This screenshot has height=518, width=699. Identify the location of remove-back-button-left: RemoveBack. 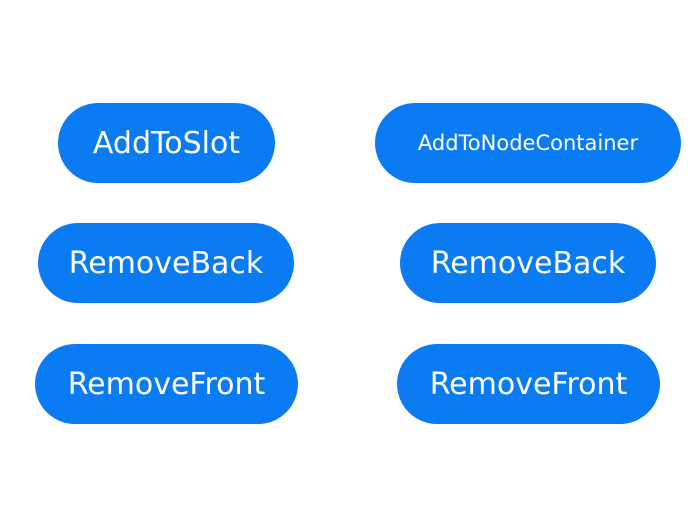
(166, 263).